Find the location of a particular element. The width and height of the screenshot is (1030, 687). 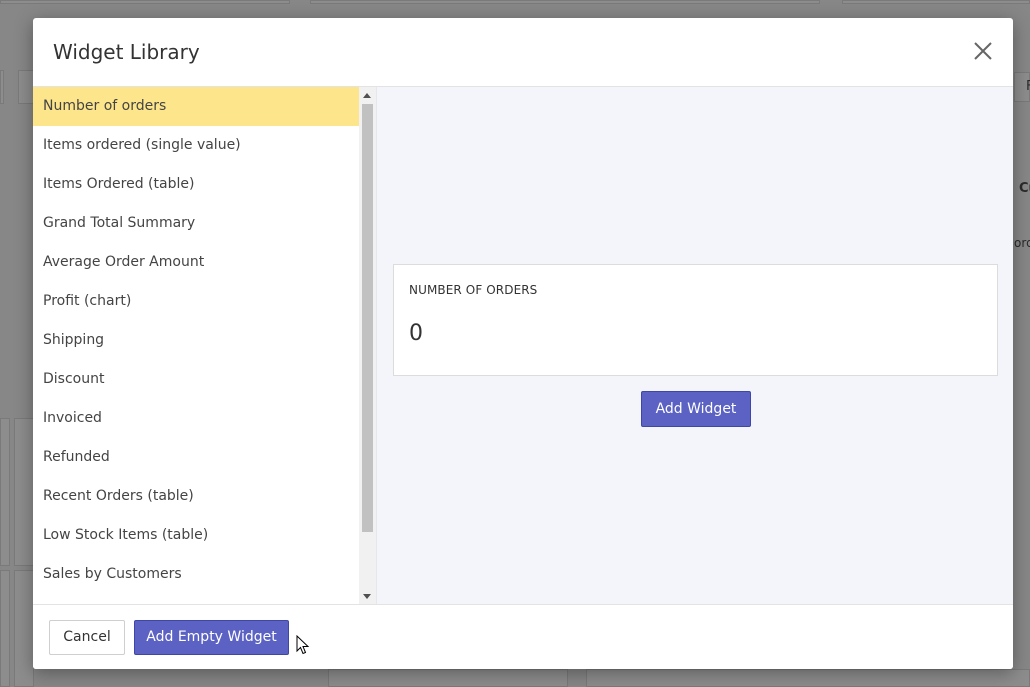

scroll-down-arrow-icon is located at coordinates (367, 596).